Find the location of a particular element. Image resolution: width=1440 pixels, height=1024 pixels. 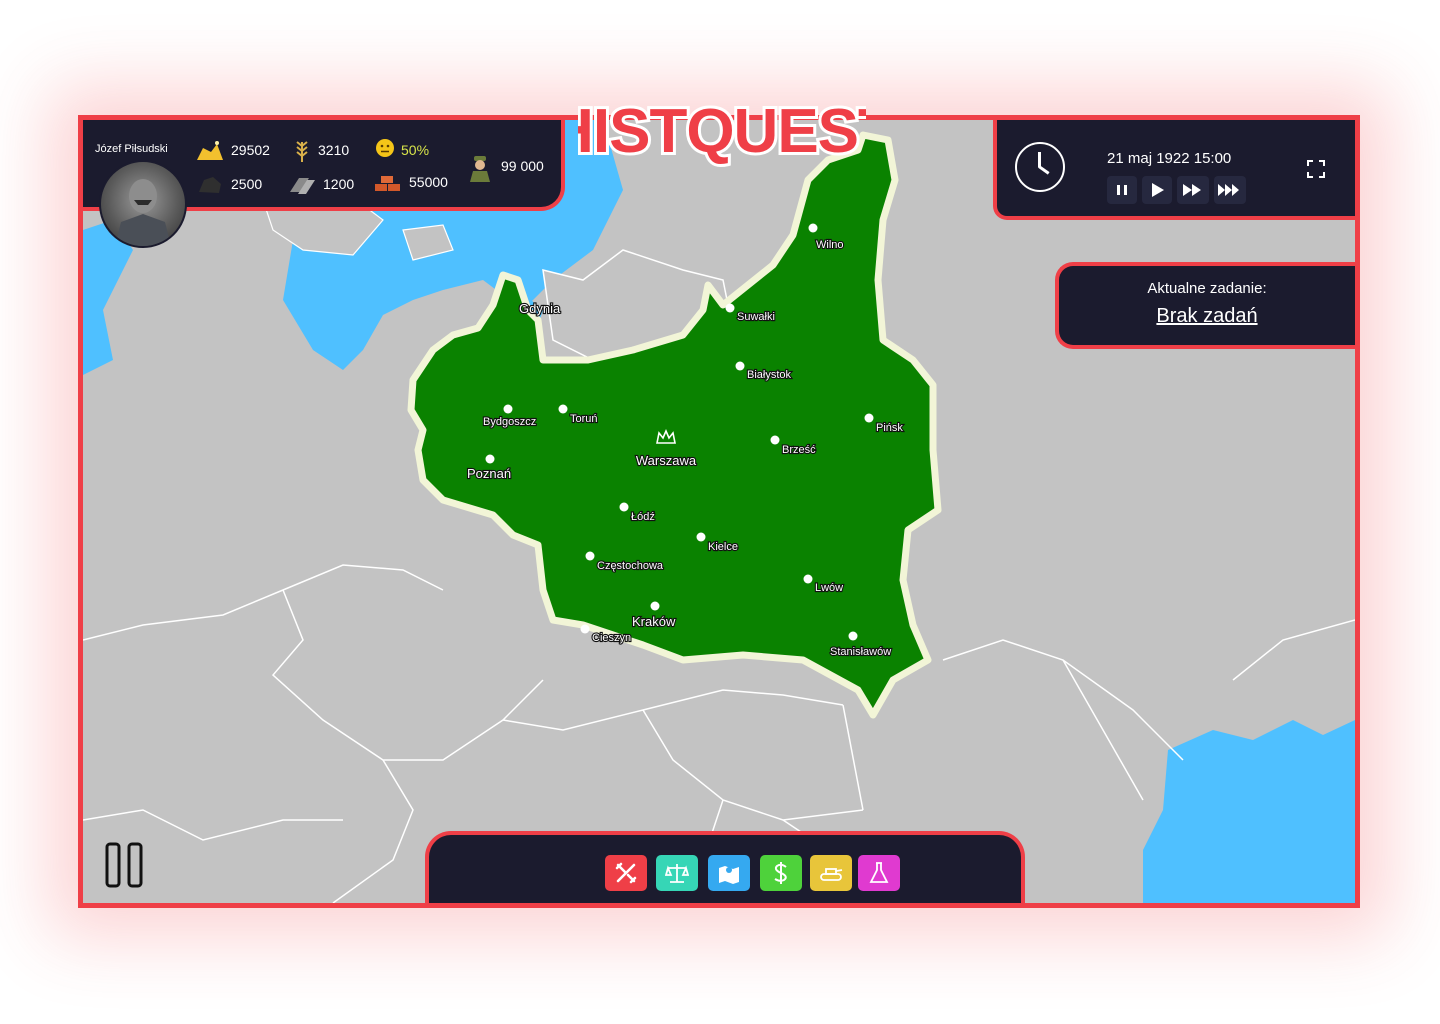

diplomacy-button is located at coordinates (677, 873).